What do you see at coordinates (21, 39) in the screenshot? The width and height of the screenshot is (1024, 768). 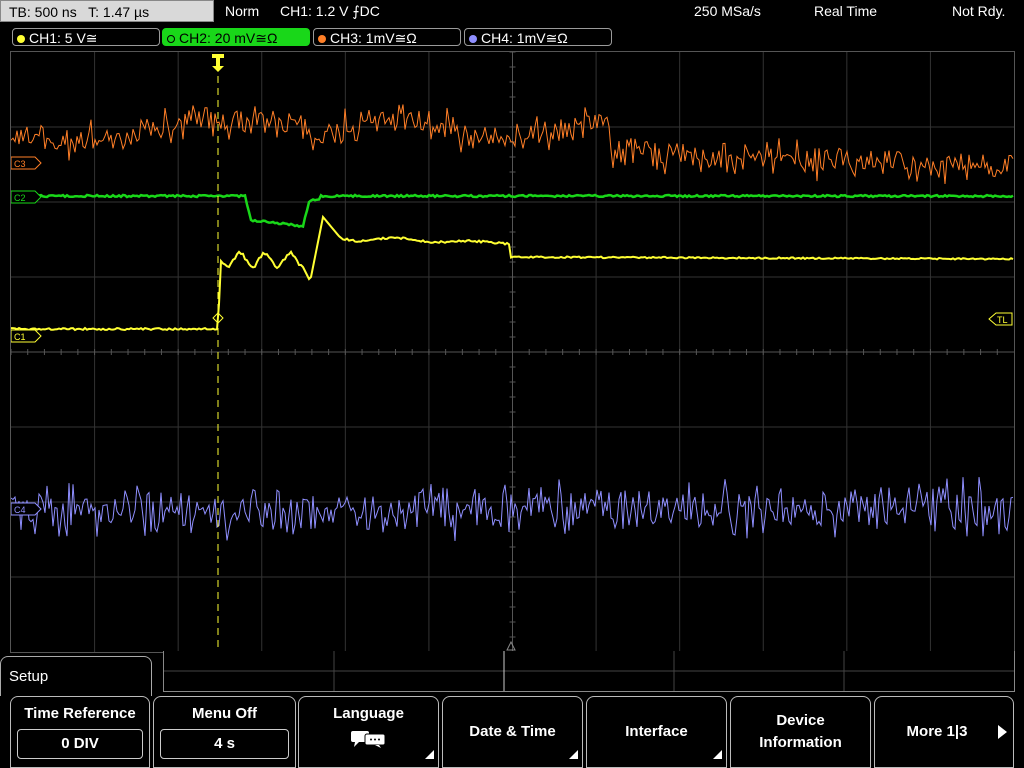 I see `ch1-color-dot` at bounding box center [21, 39].